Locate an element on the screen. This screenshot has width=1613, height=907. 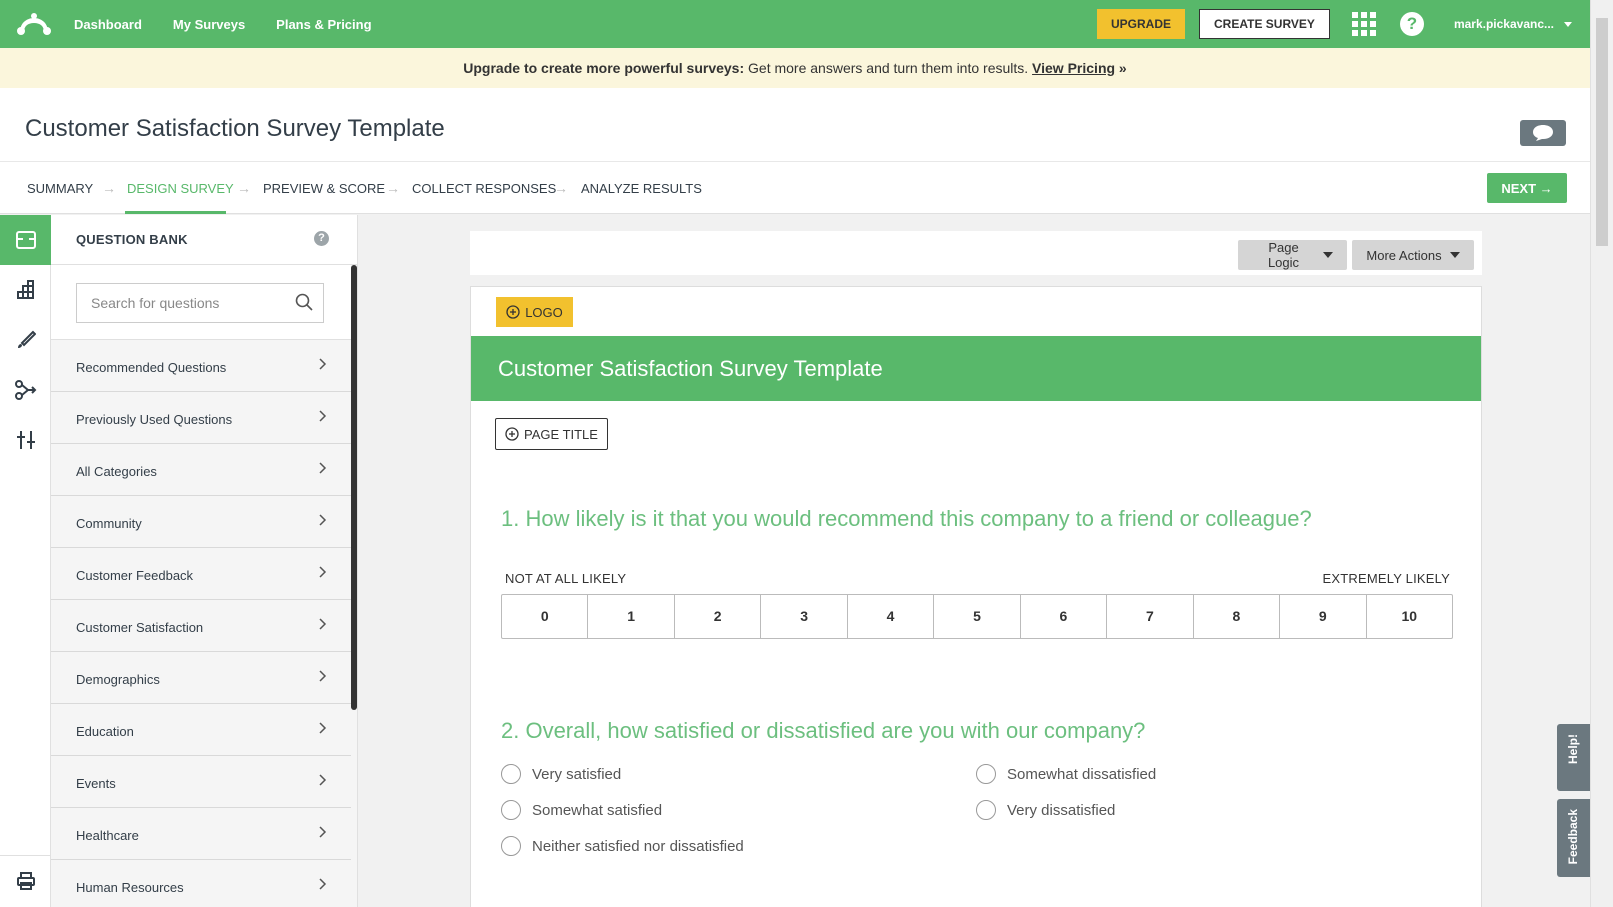
radio-option: Neither satisfied nor dissatisfied is located at coordinates (622, 846).